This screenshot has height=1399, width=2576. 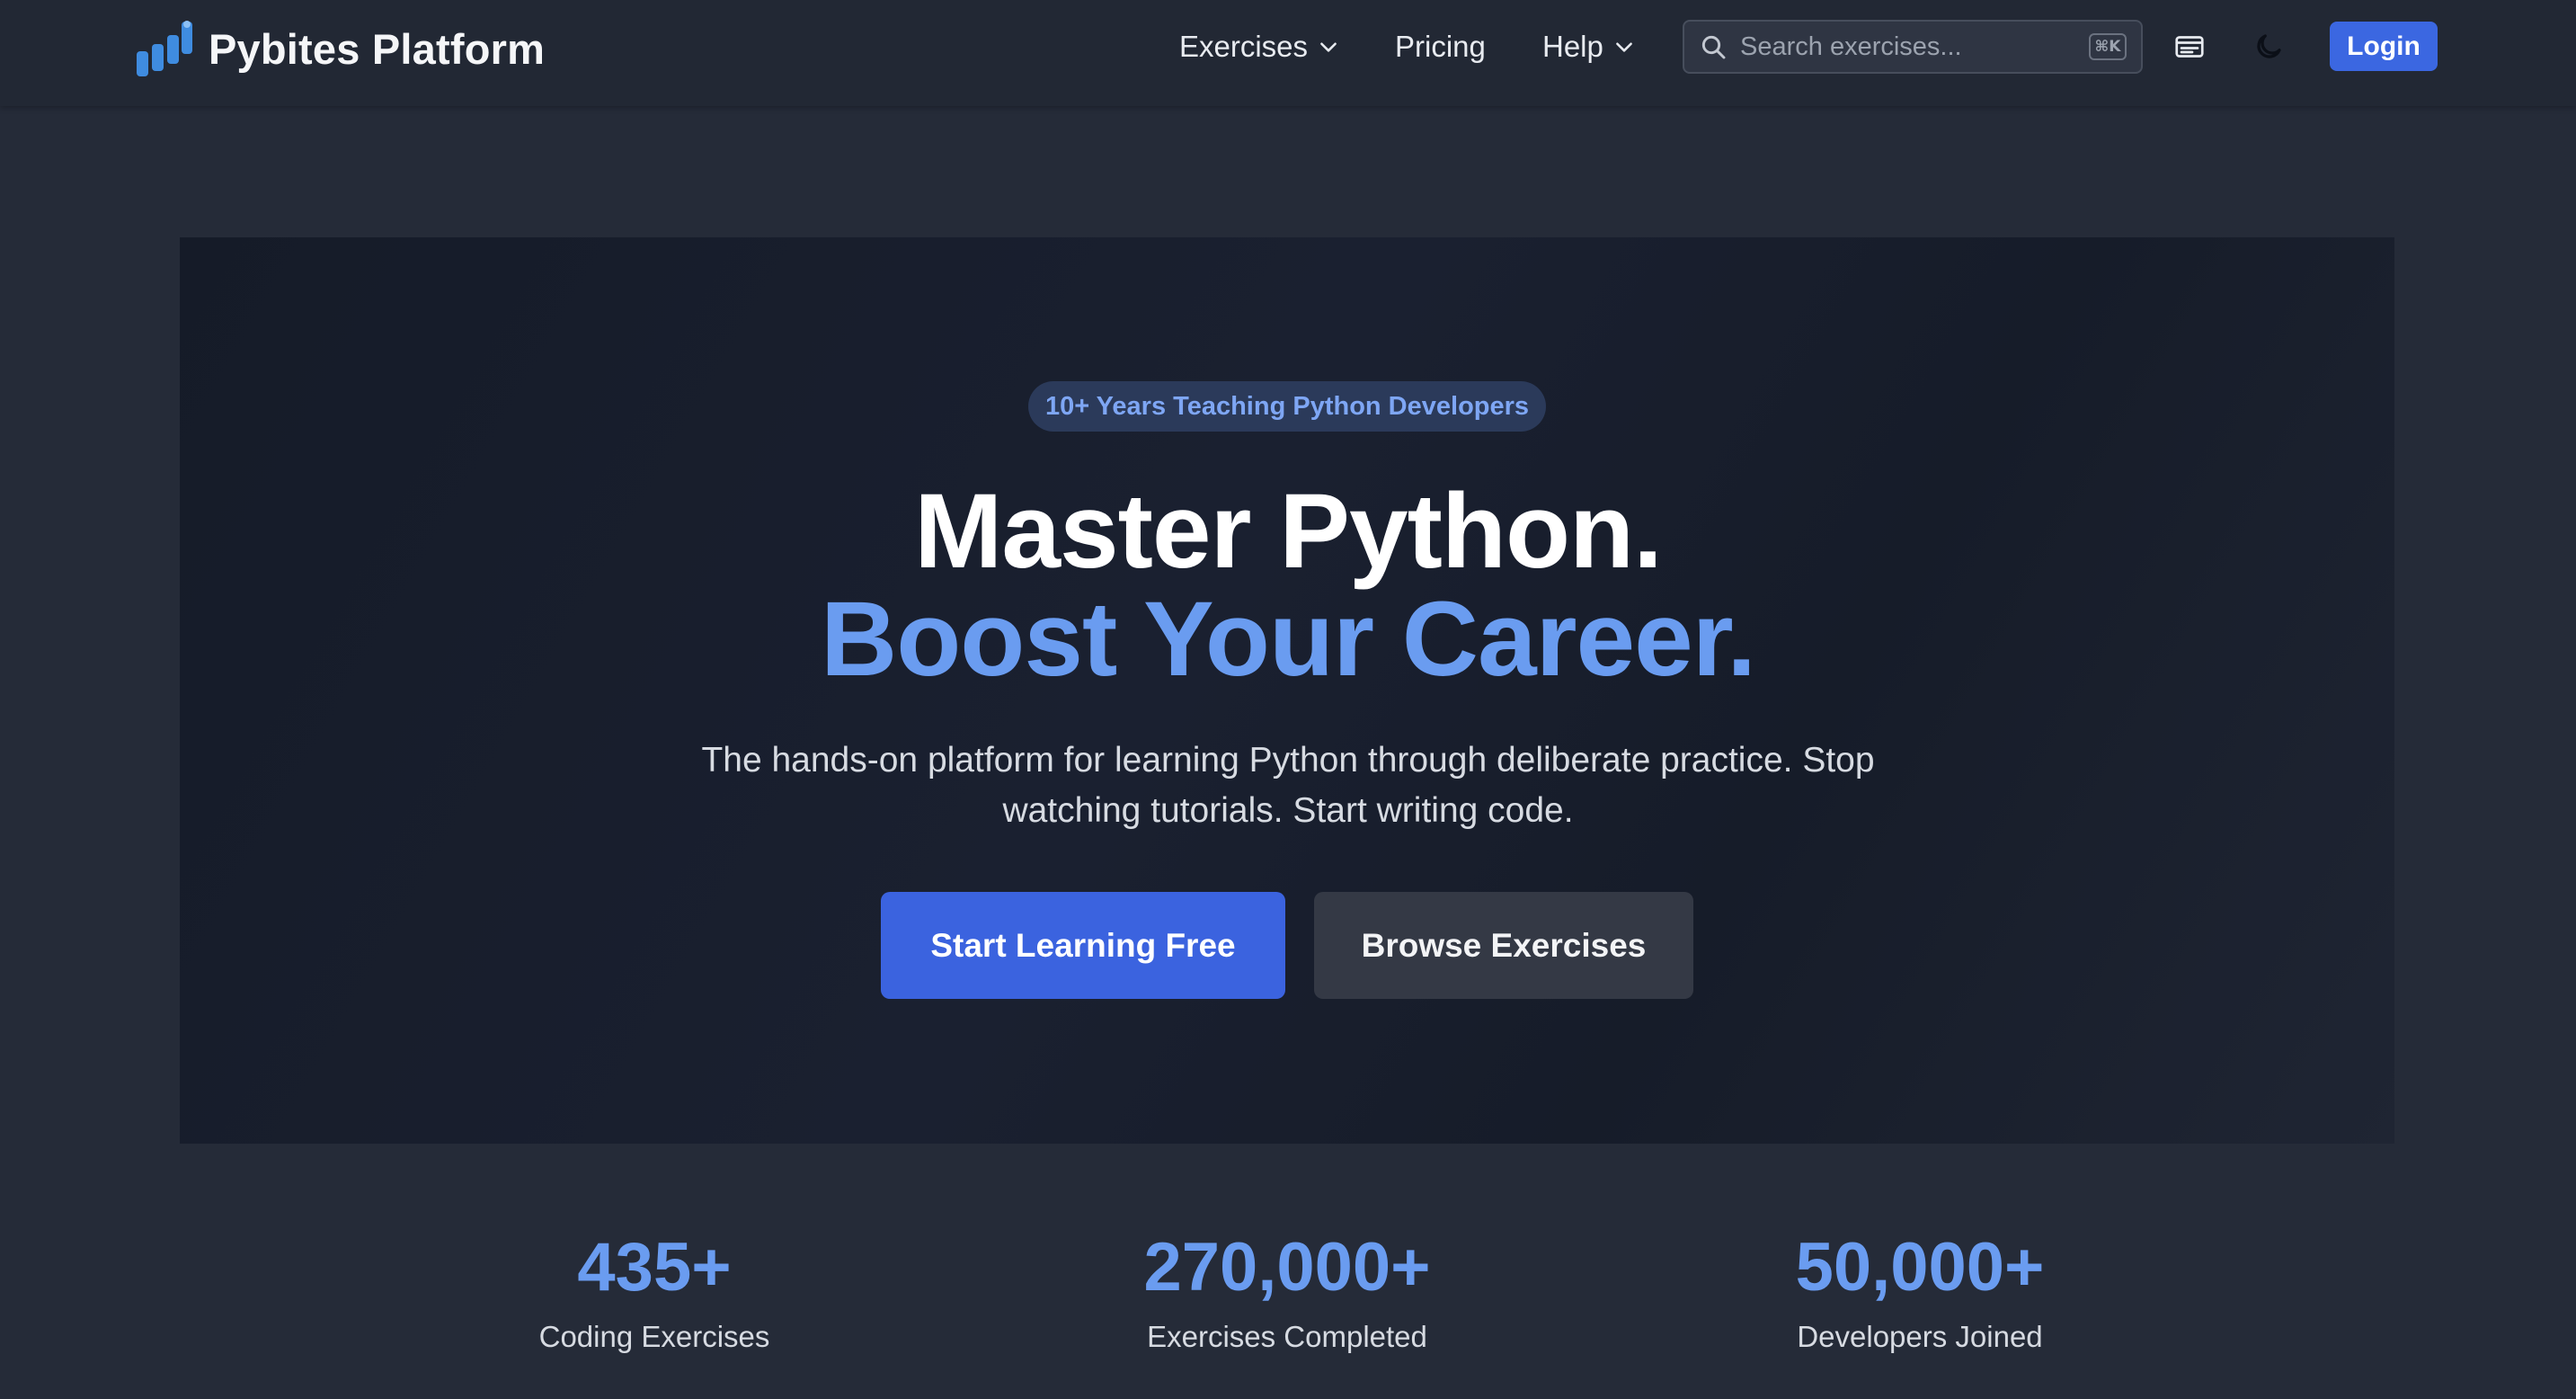 I want to click on brand-link: Pybites Platform, so click(x=340, y=48).